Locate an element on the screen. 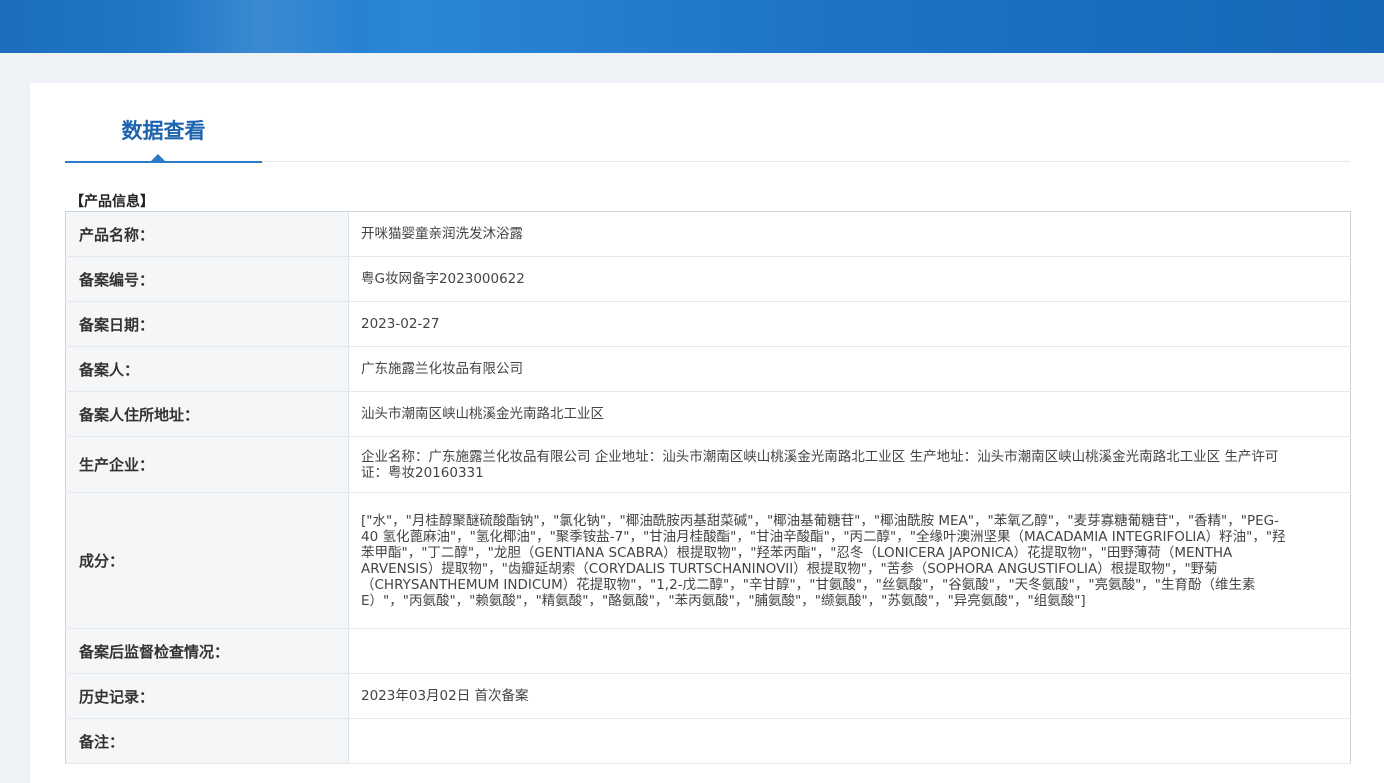 The width and height of the screenshot is (1384, 783). label-ingredients: 成分： is located at coordinates (207, 560).